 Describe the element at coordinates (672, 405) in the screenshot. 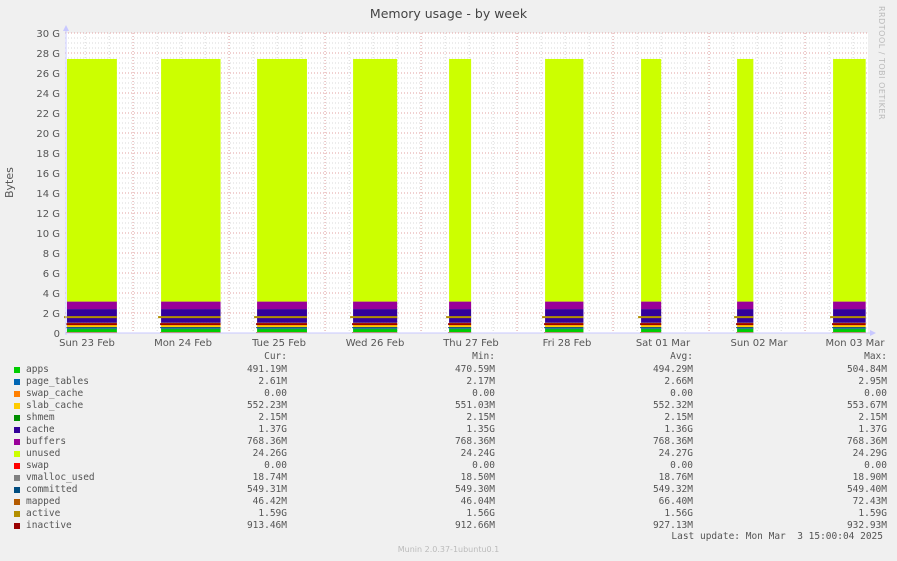

I see `legend-avg-value: 552.32M` at that location.